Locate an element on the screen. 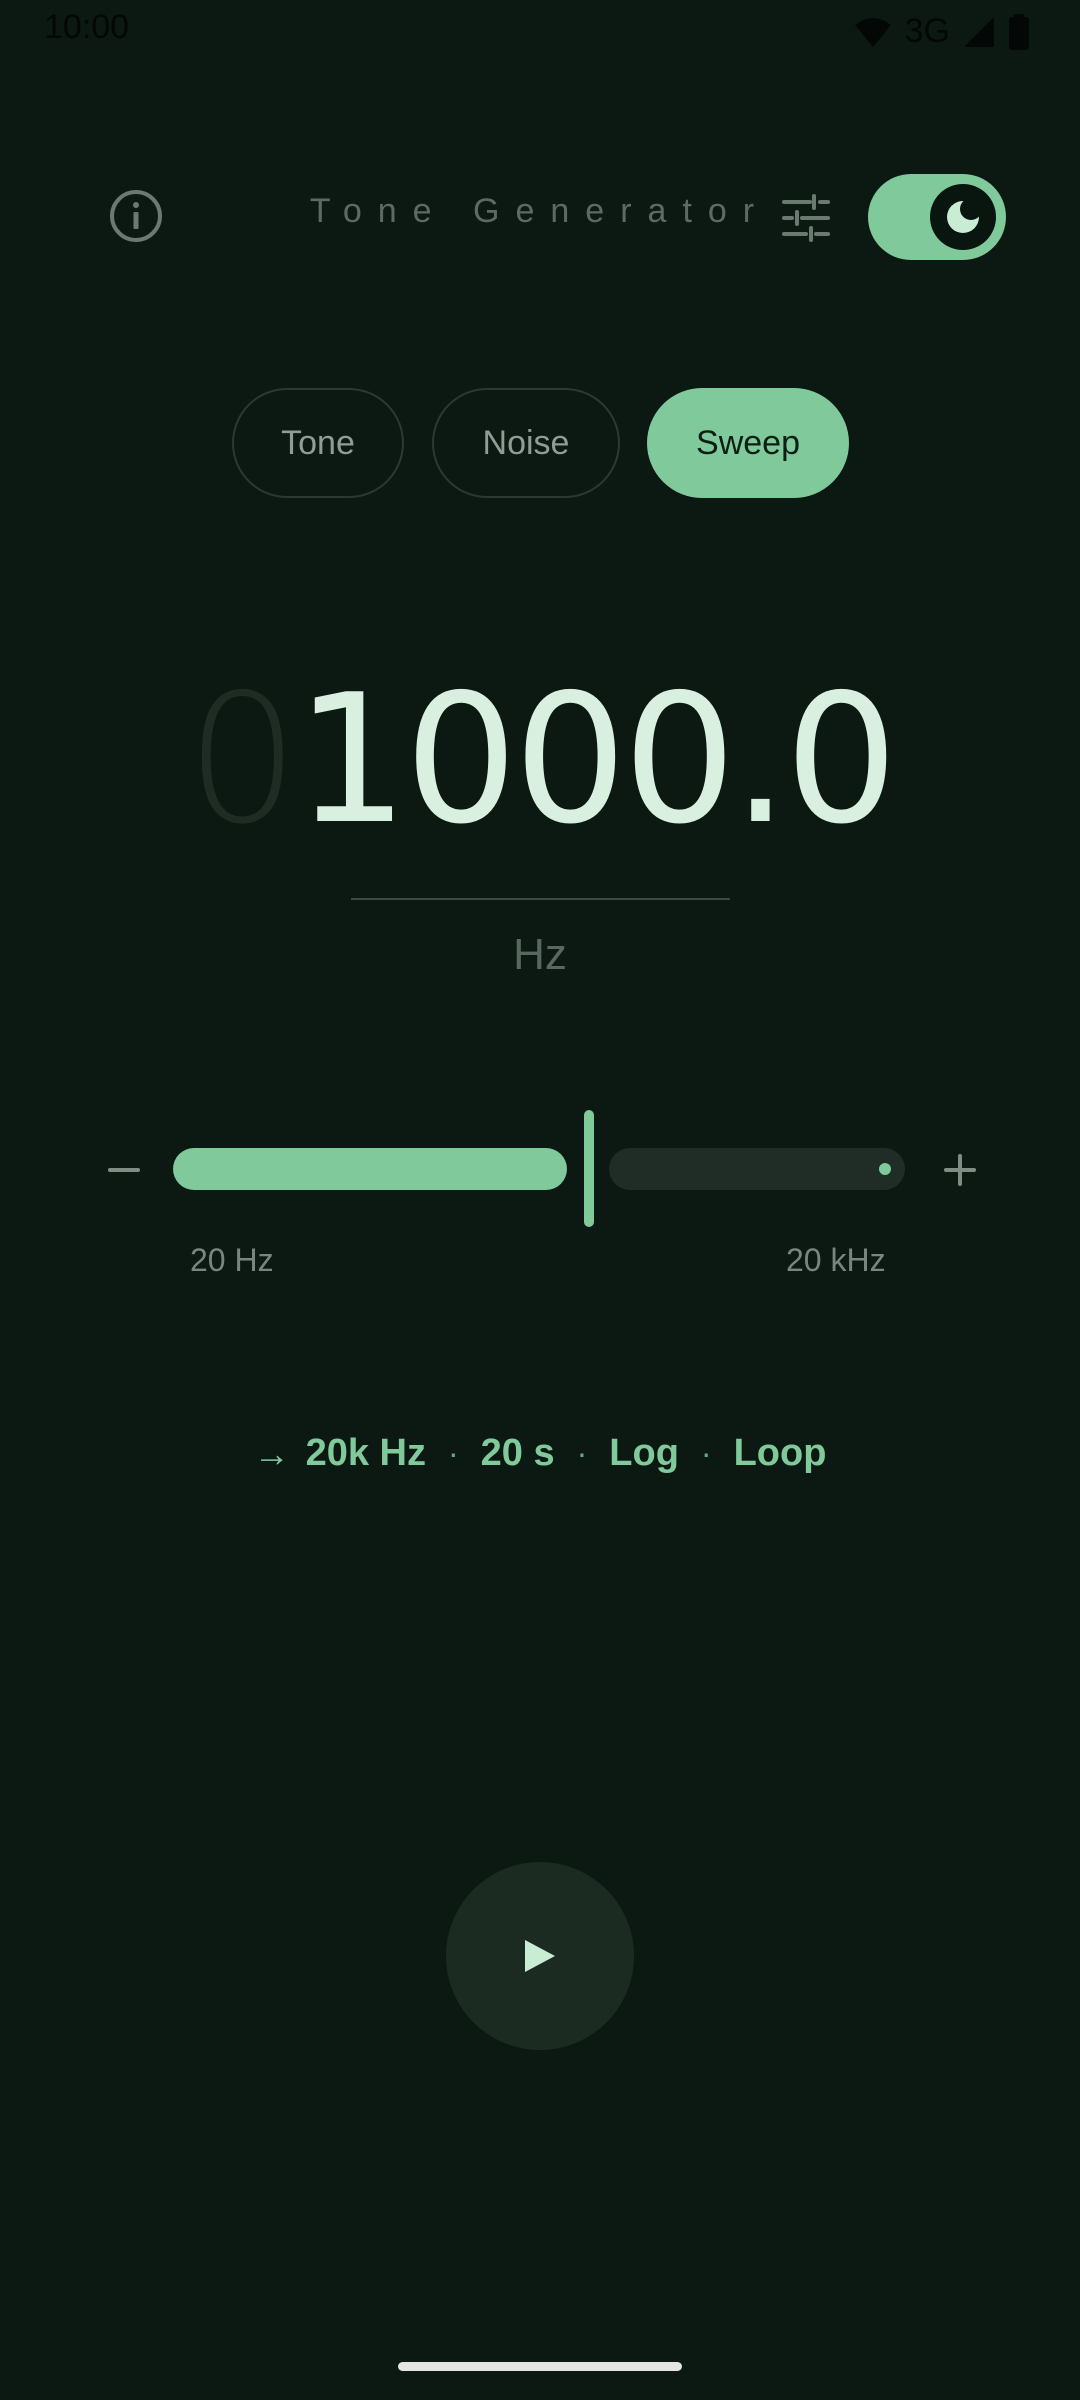  theme-toggle-knob is located at coordinates (963, 217).